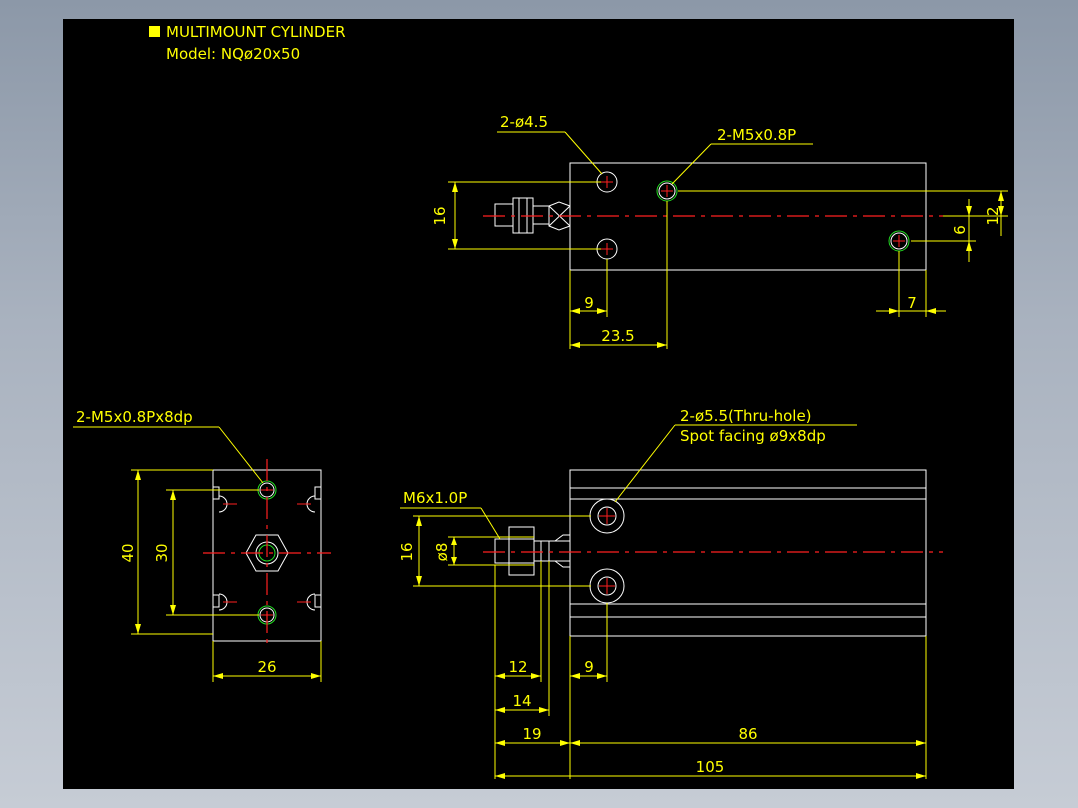  Describe the element at coordinates (134, 417) in the screenshot. I see `end-view-callout-thread: 2-M5x0.8Px8dp` at that location.